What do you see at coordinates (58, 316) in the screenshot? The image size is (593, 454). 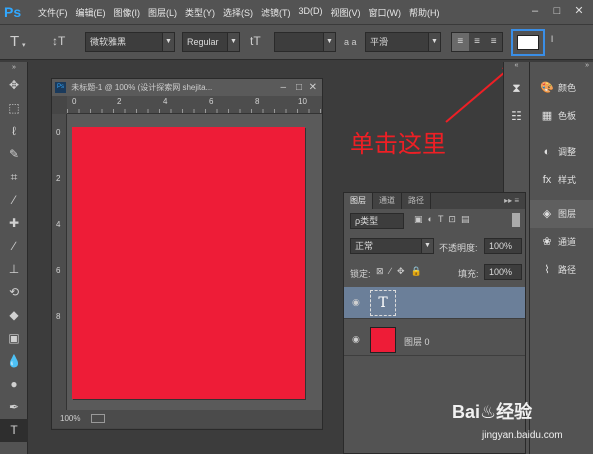 I see `ruler-mark: 8` at bounding box center [58, 316].